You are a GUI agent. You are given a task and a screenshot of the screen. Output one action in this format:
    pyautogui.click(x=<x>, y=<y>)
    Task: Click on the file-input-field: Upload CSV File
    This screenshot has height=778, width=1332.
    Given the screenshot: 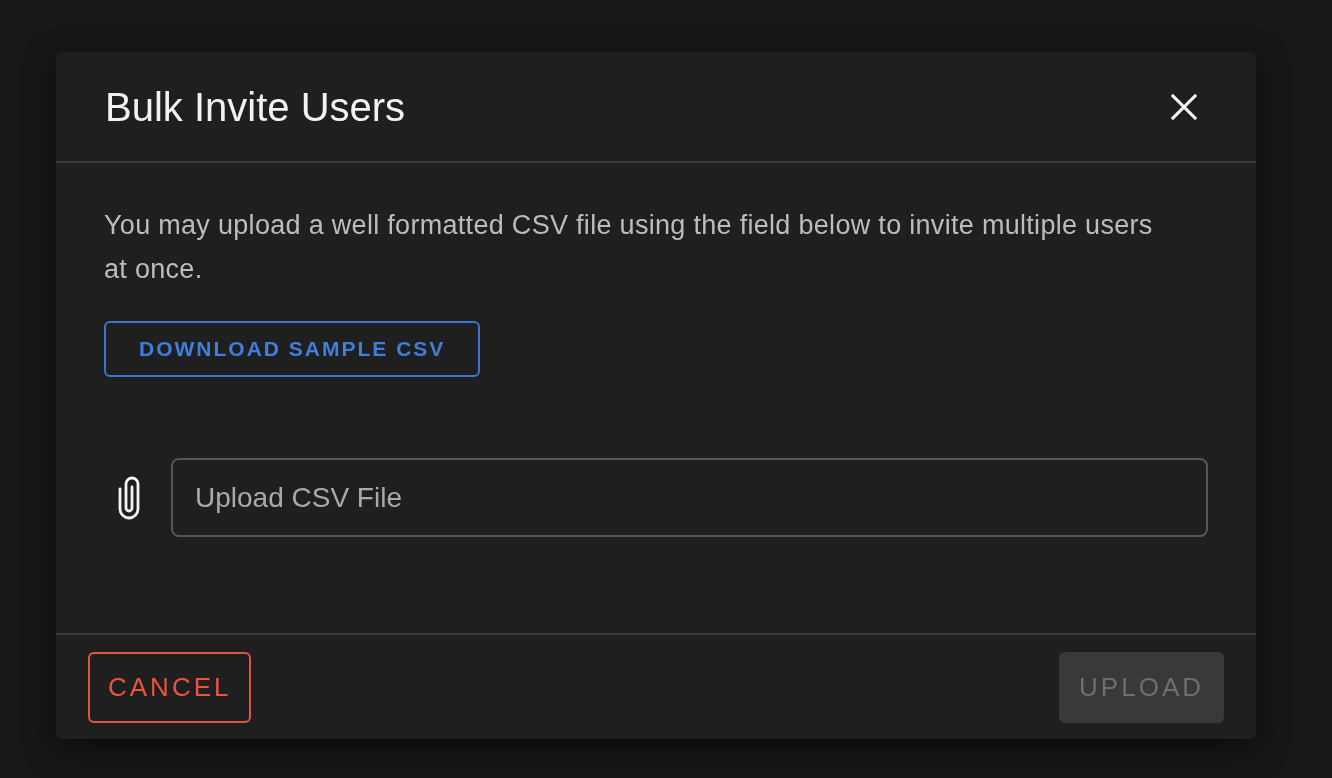 What is the action you would take?
    pyautogui.click(x=689, y=497)
    